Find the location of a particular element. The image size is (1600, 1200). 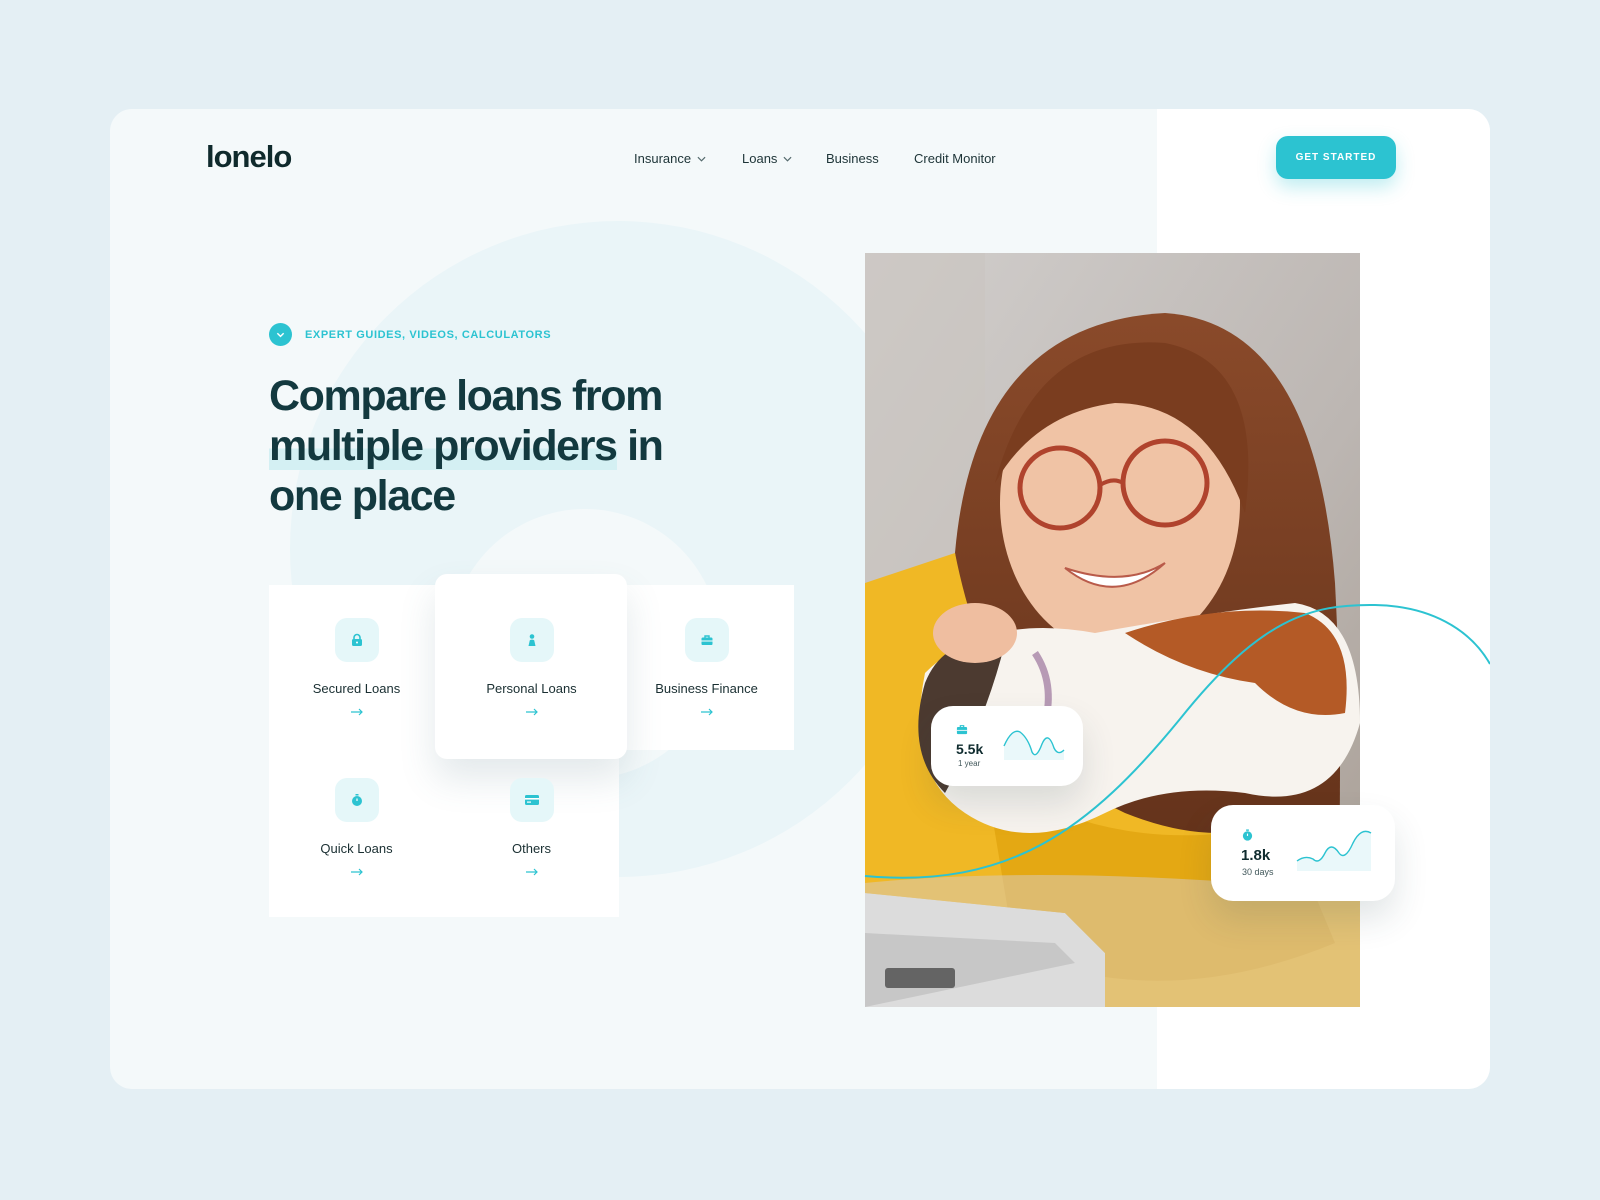

stat-card-annual: 5.5k 1 year is located at coordinates (1007, 746).